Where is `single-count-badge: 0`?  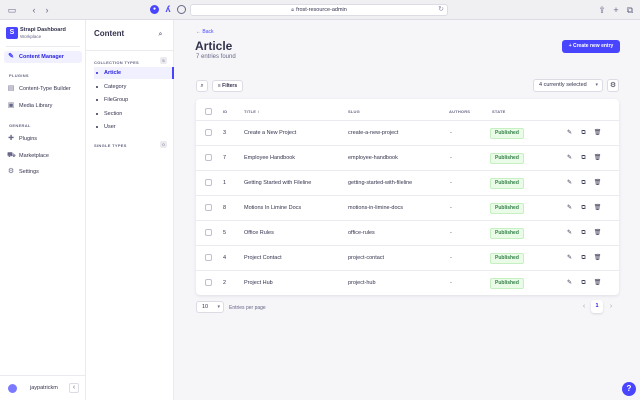
single-count-badge: 0 is located at coordinates (163, 144).